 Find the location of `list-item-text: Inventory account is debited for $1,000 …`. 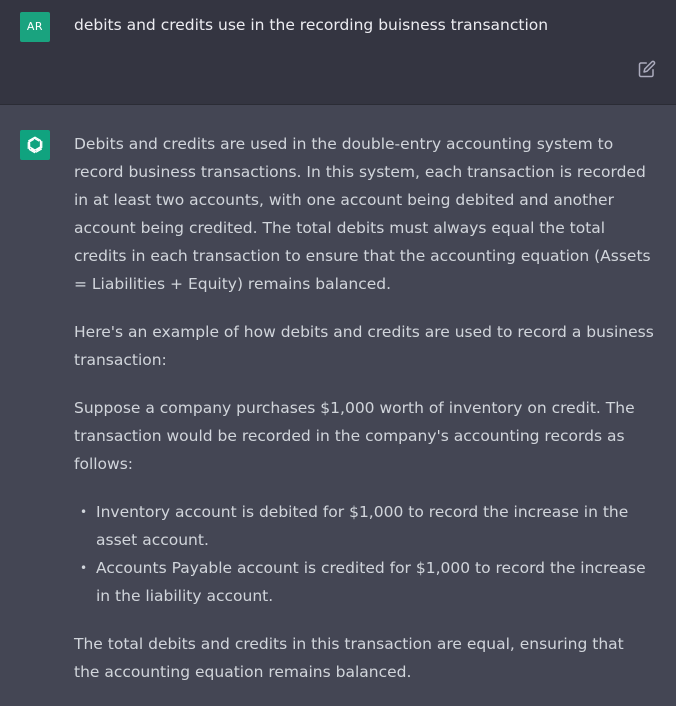

list-item-text: Inventory account is debited for $1,000 … is located at coordinates (362, 526).